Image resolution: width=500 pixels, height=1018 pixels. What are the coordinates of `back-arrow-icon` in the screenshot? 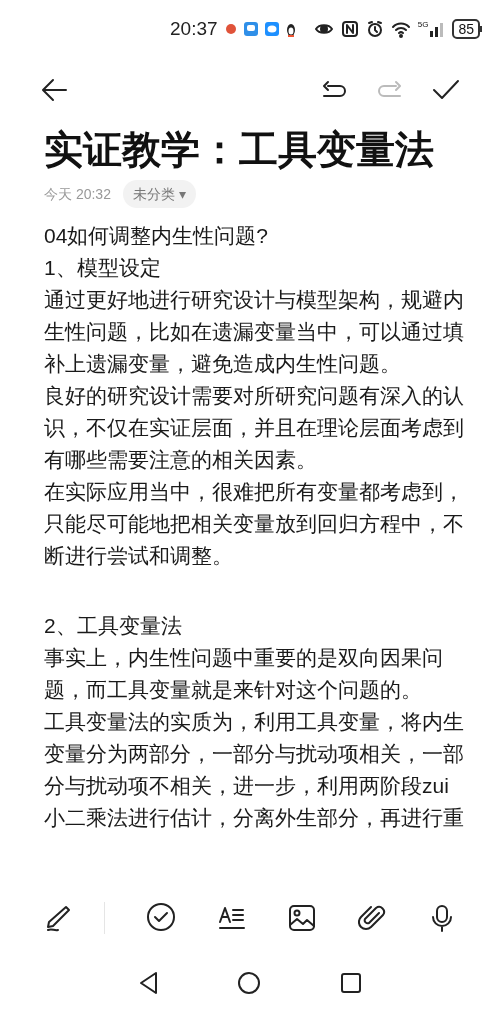 It's located at (55, 90).